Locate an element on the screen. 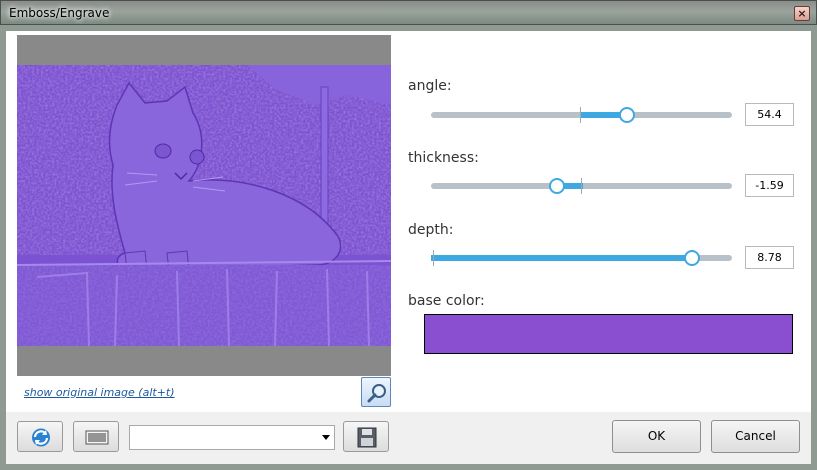  thickness-value-field: -1.59 is located at coordinates (769, 185).